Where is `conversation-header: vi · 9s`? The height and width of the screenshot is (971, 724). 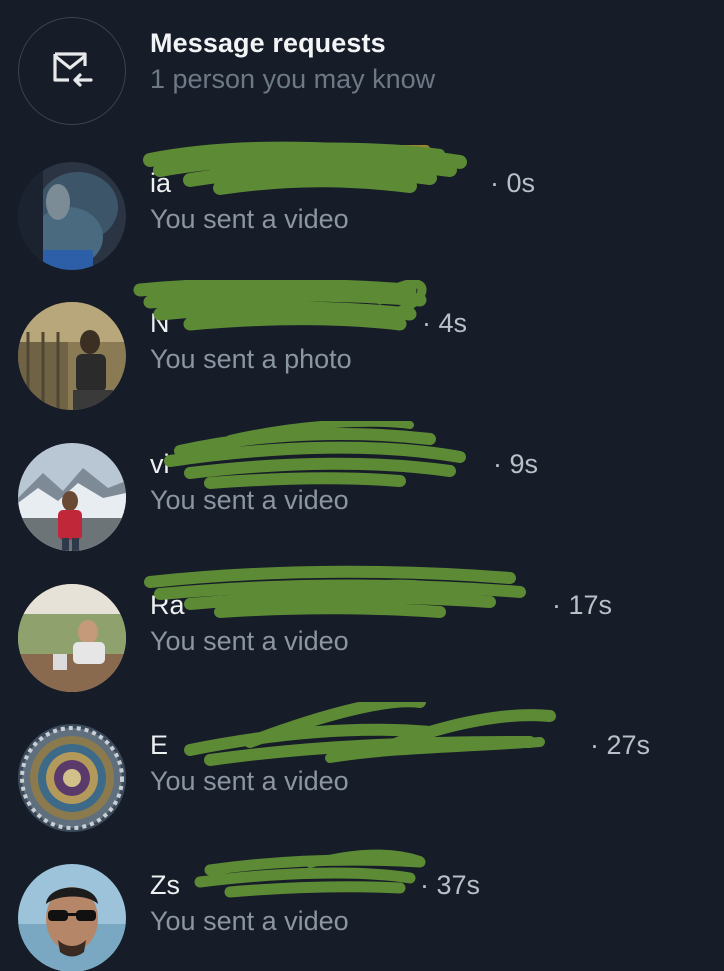
conversation-header: vi · 9s is located at coordinates (430, 466).